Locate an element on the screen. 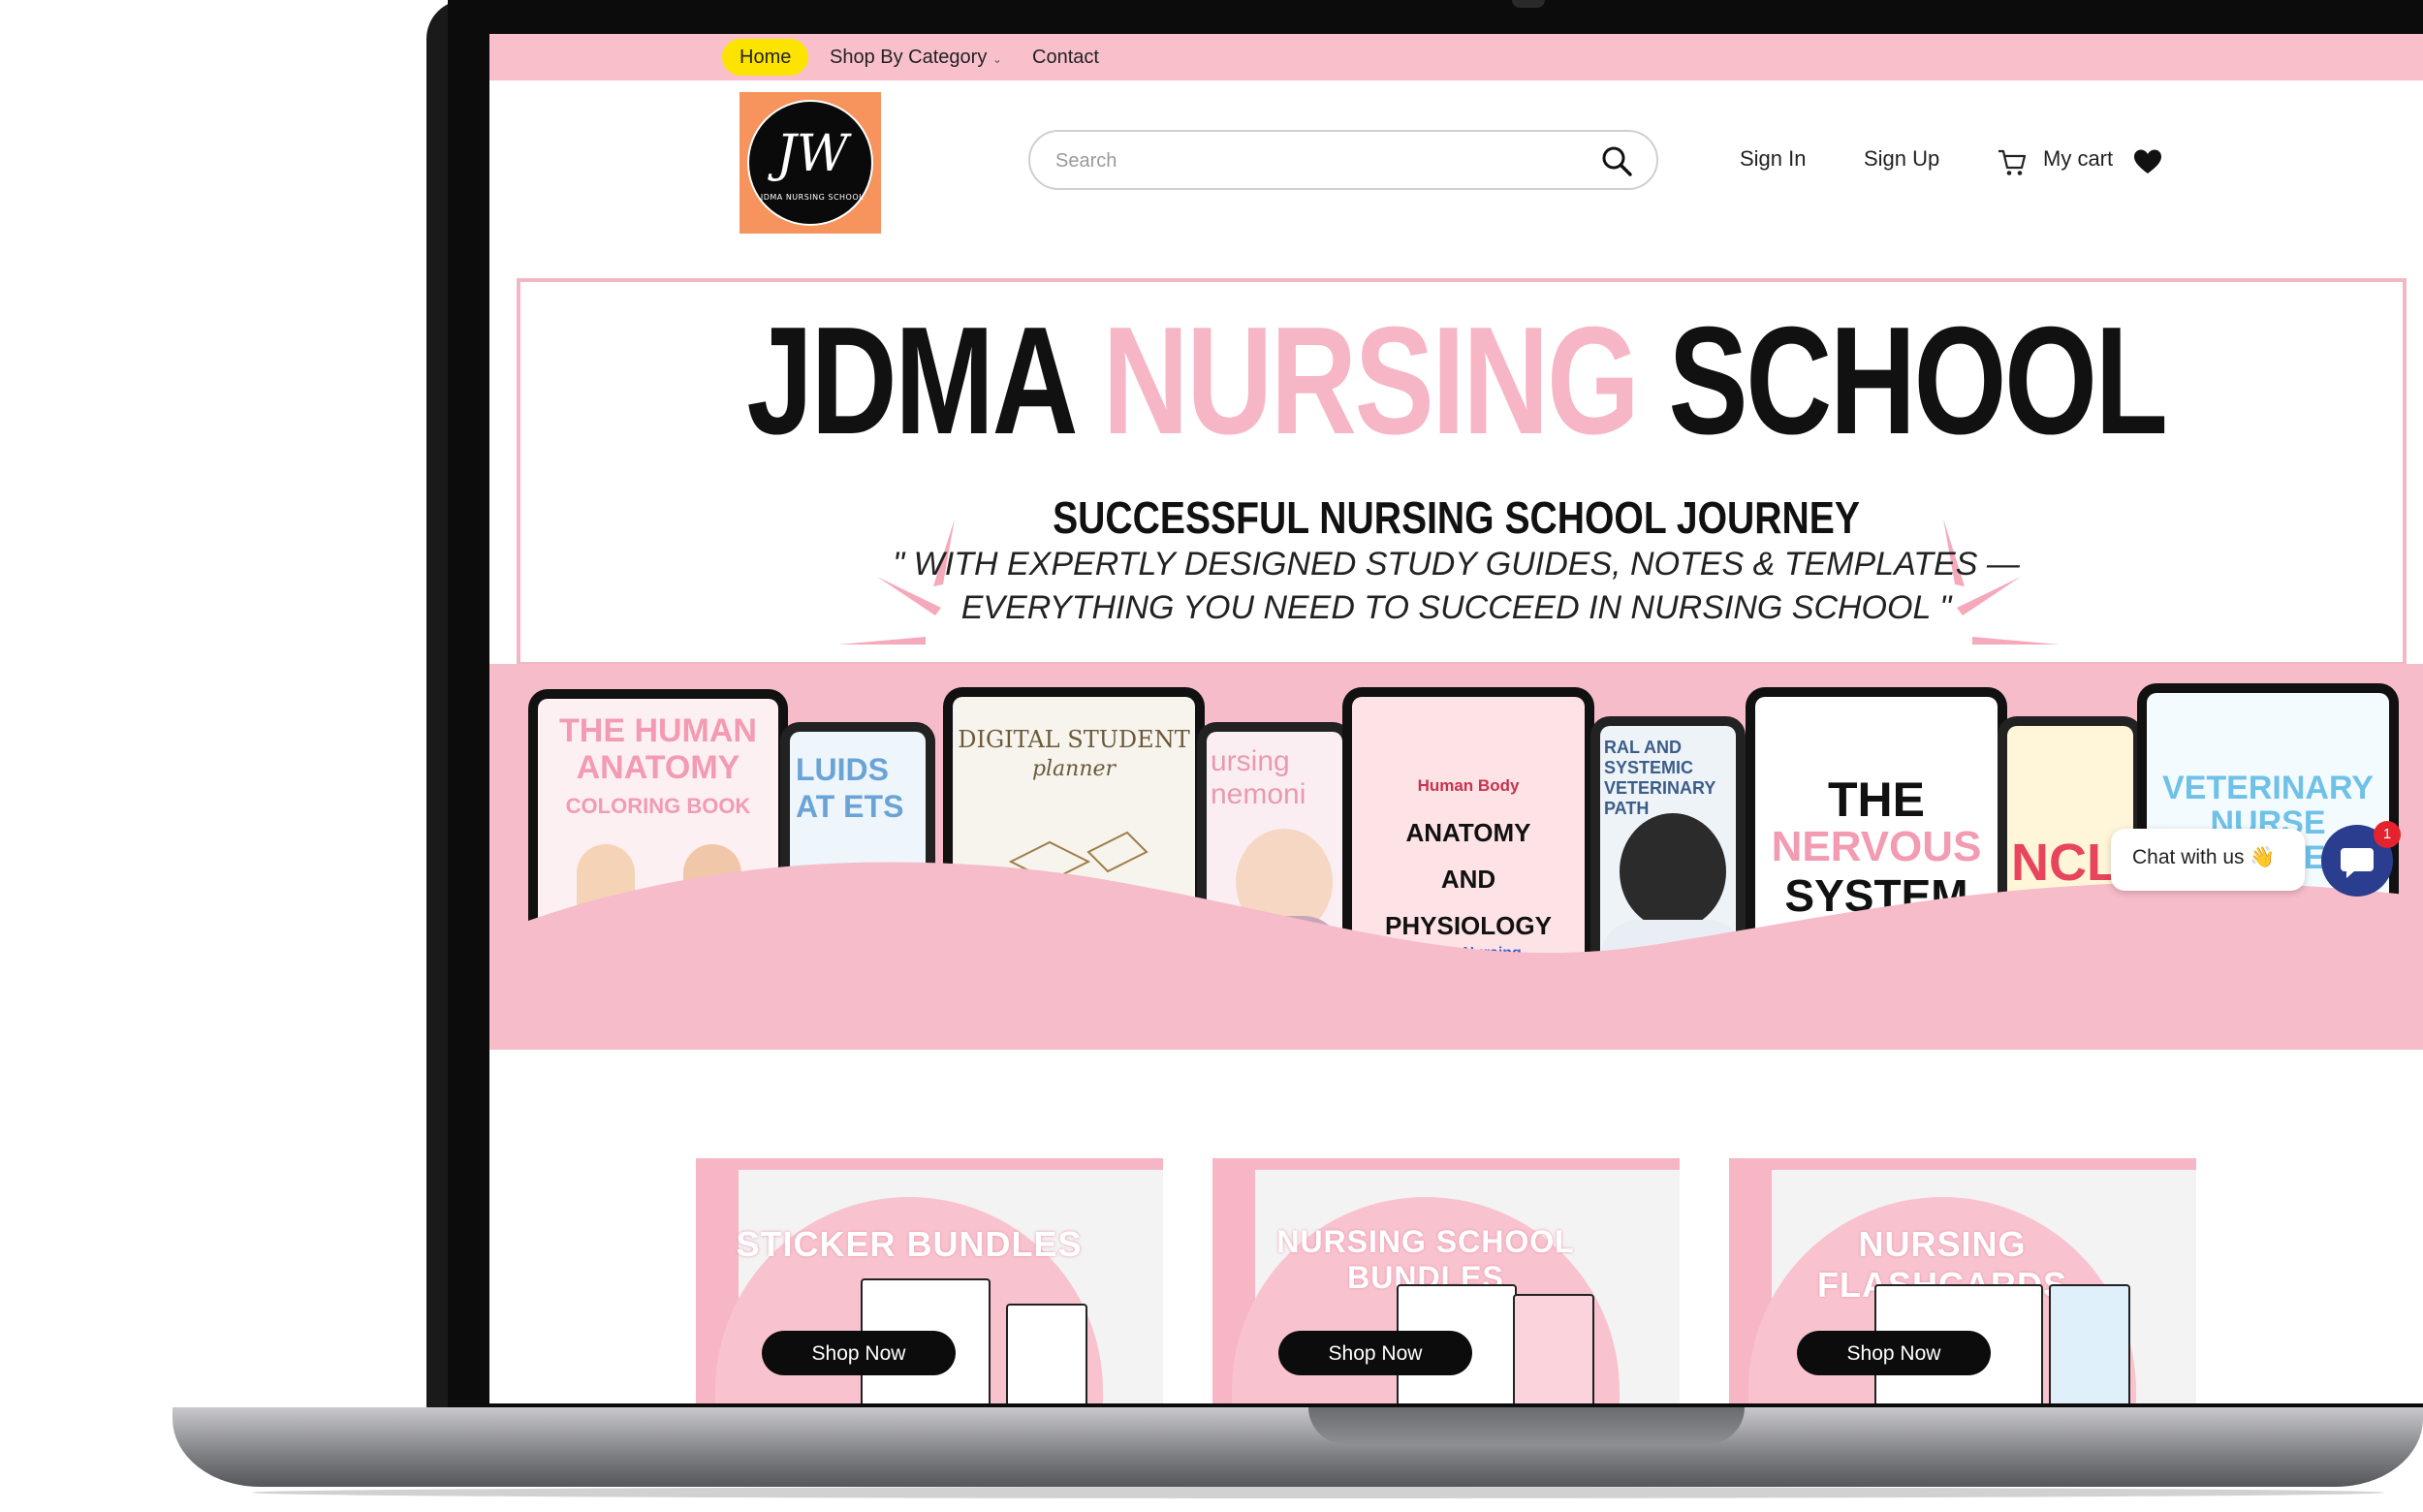 Image resolution: width=2423 pixels, height=1512 pixels. category-card-sticker-bundles: STICKER BUNDLES Shop Now is located at coordinates (929, 1280).